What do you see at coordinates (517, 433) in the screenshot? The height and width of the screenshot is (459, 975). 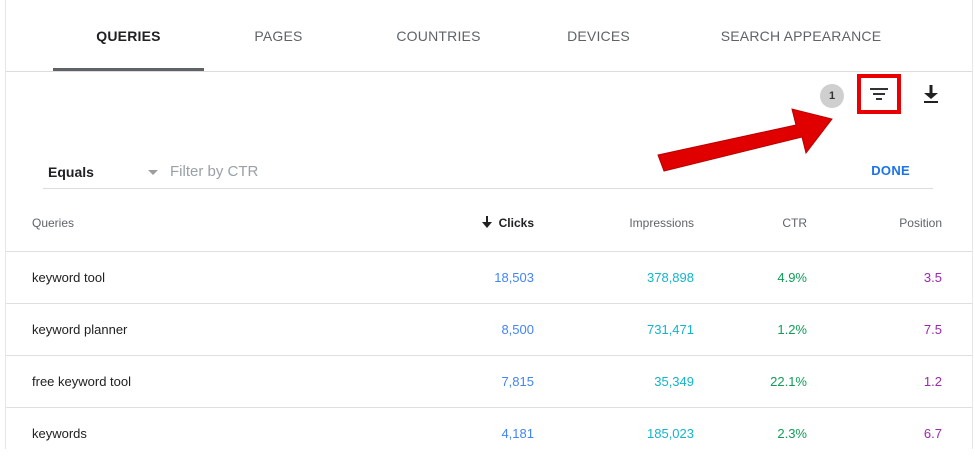 I see `clicks-cell: 4,181` at bounding box center [517, 433].